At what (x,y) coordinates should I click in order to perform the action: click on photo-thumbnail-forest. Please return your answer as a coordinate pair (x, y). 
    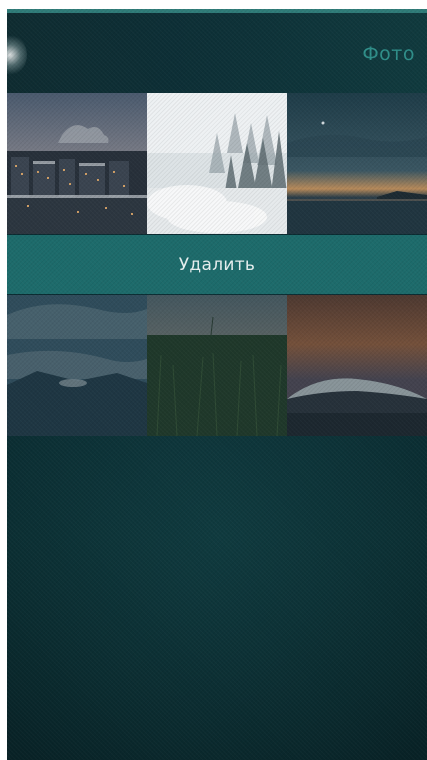
    Looking at the image, I should click on (217, 163).